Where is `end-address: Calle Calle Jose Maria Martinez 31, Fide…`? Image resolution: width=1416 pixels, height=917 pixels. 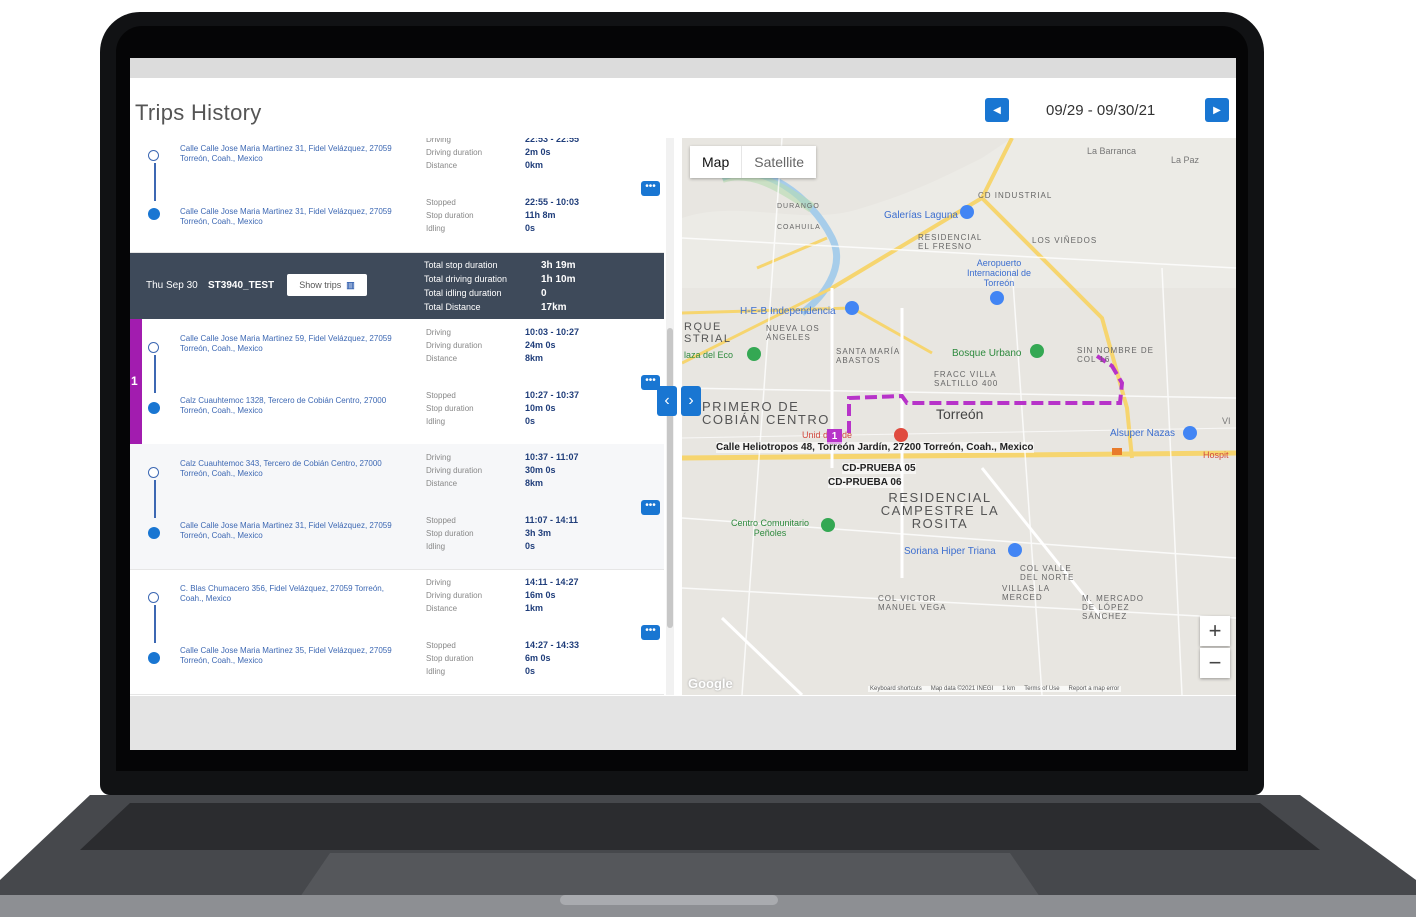
end-address: Calle Calle Jose Maria Martinez 31, Fide… is located at coordinates (286, 530).